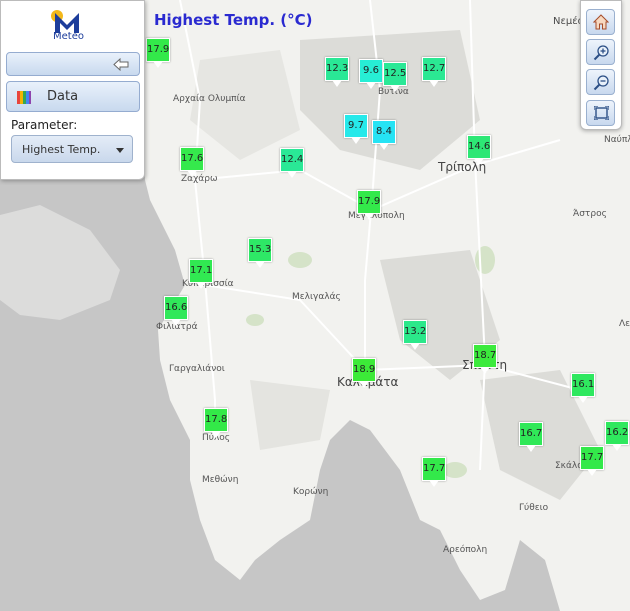 Image resolution: width=630 pixels, height=611 pixels. I want to click on zoom-in-icon, so click(601, 53).